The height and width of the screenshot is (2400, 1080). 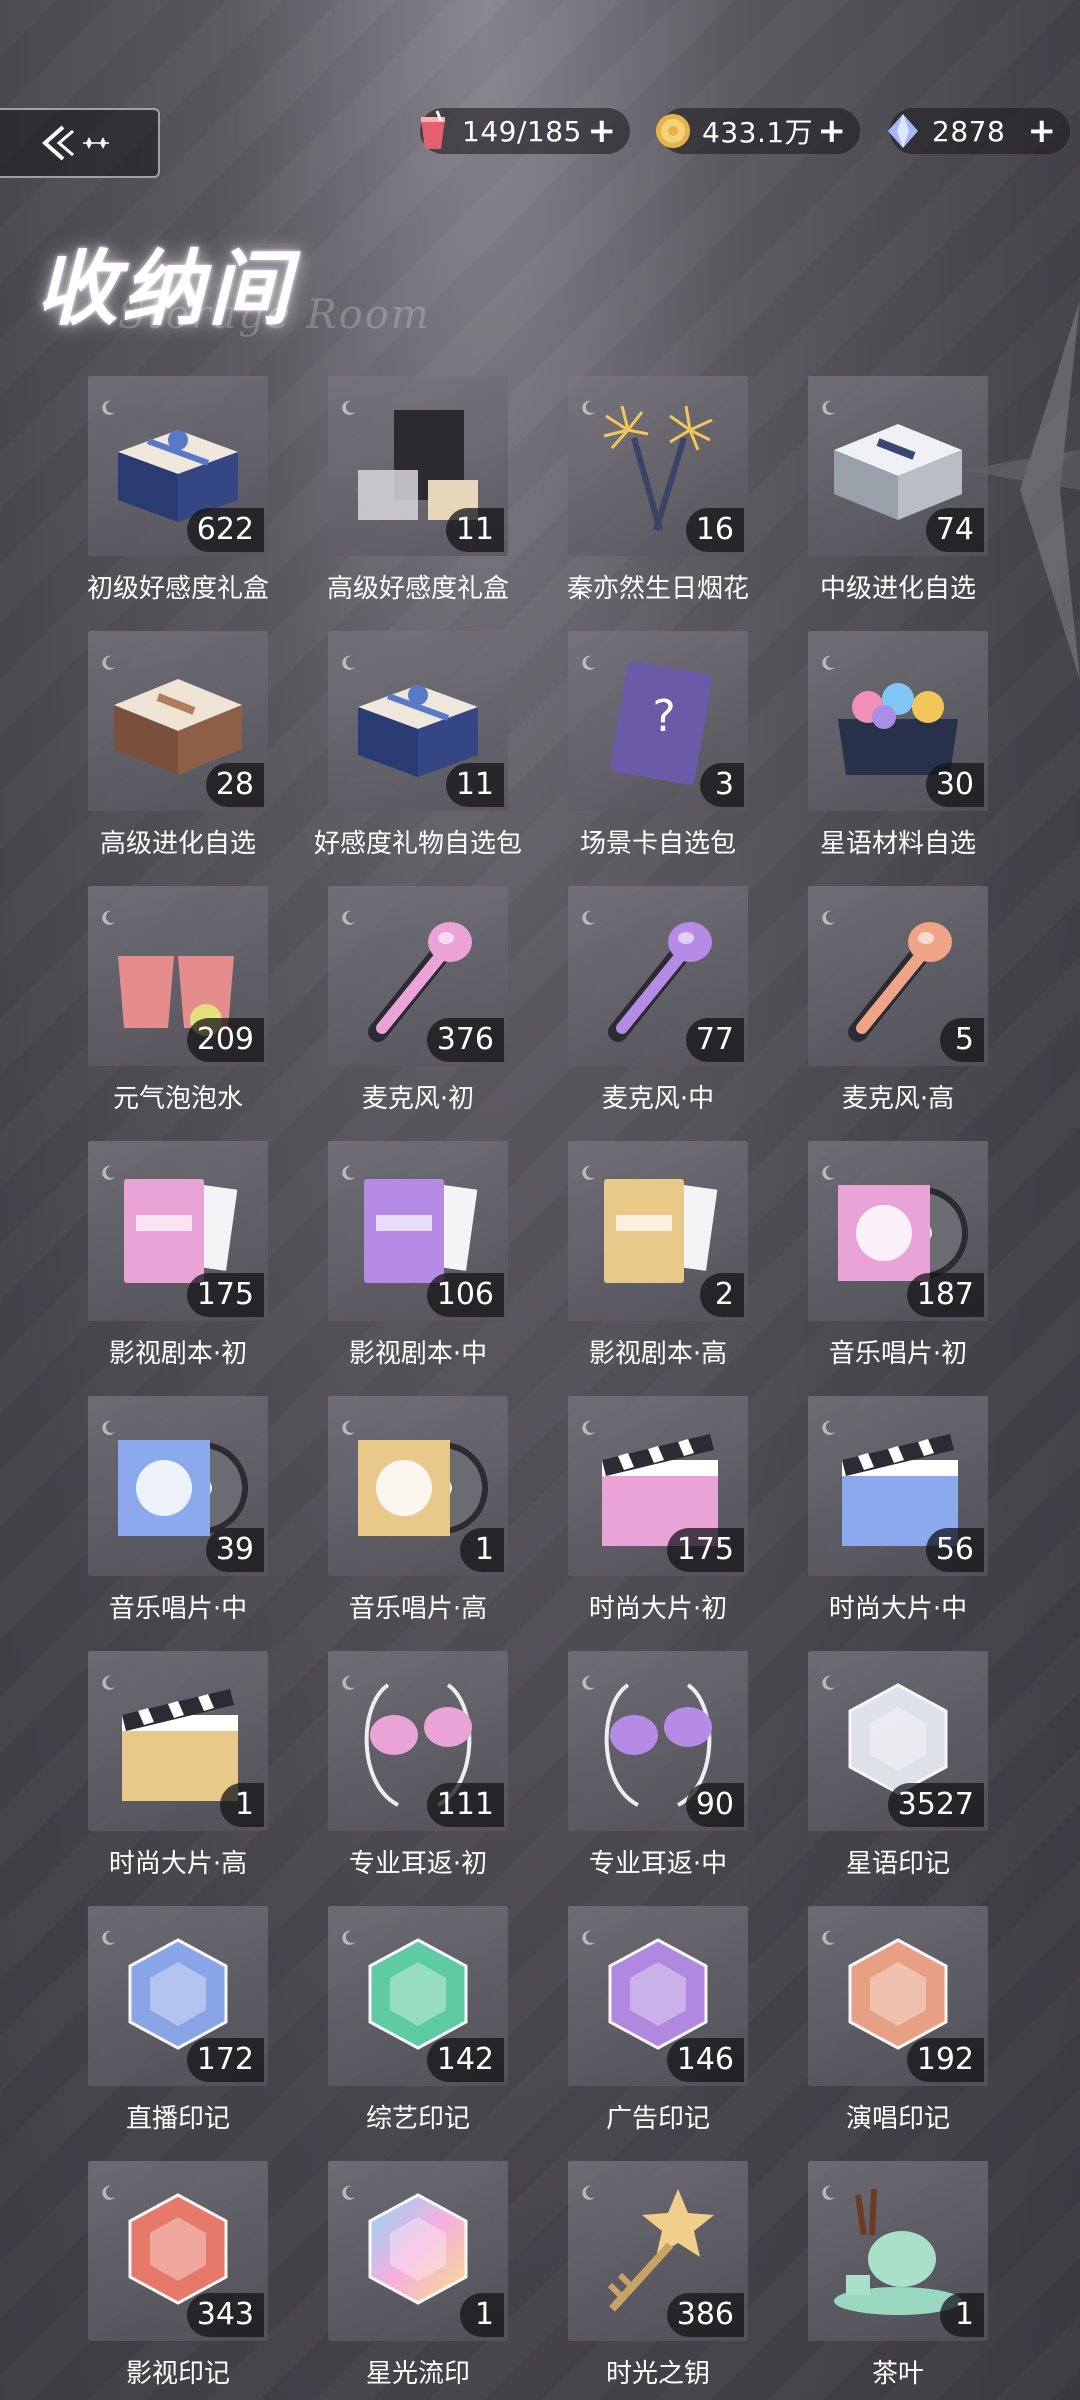 I want to click on item-tile: ? 3, so click(x=658, y=721).